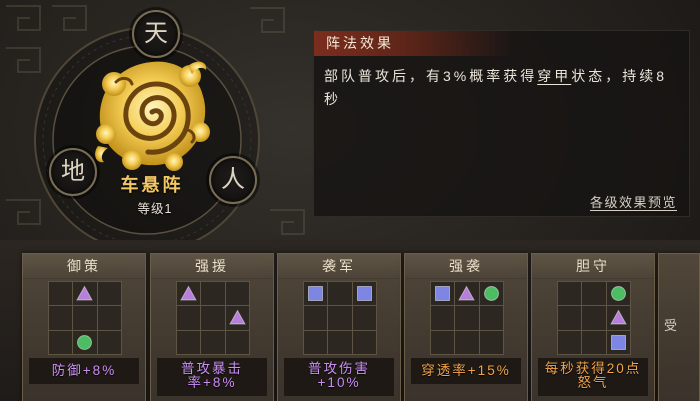 This screenshot has height=401, width=700. Describe the element at coordinates (84, 266) in the screenshot. I see `card-title: 御策` at that location.